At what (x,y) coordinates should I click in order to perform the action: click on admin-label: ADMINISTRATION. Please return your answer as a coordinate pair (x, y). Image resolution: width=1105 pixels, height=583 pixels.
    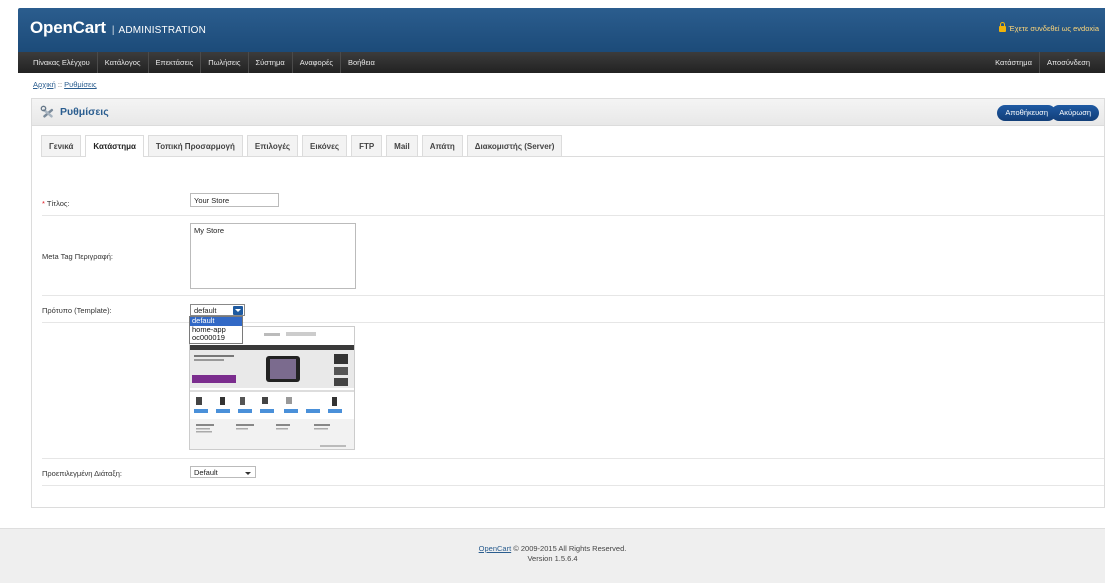
    Looking at the image, I should click on (162, 30).